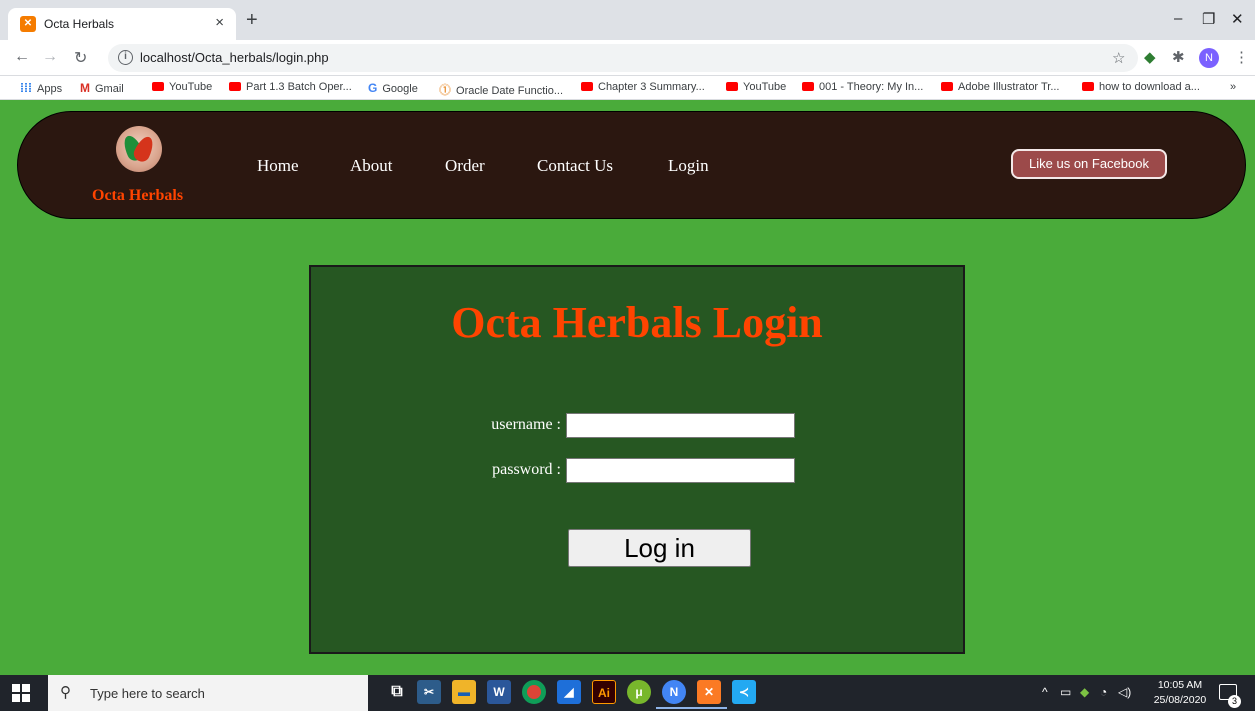  Describe the element at coordinates (21, 693) in the screenshot. I see `windows-start-icon` at that location.